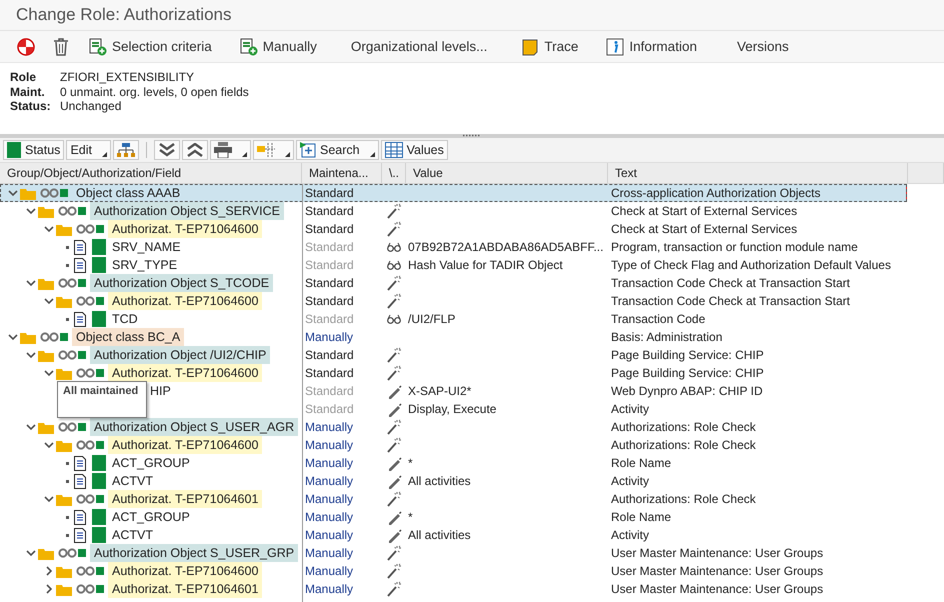 The image size is (944, 602). What do you see at coordinates (88, 150) in the screenshot?
I see `toolbar-button: Edit` at bounding box center [88, 150].